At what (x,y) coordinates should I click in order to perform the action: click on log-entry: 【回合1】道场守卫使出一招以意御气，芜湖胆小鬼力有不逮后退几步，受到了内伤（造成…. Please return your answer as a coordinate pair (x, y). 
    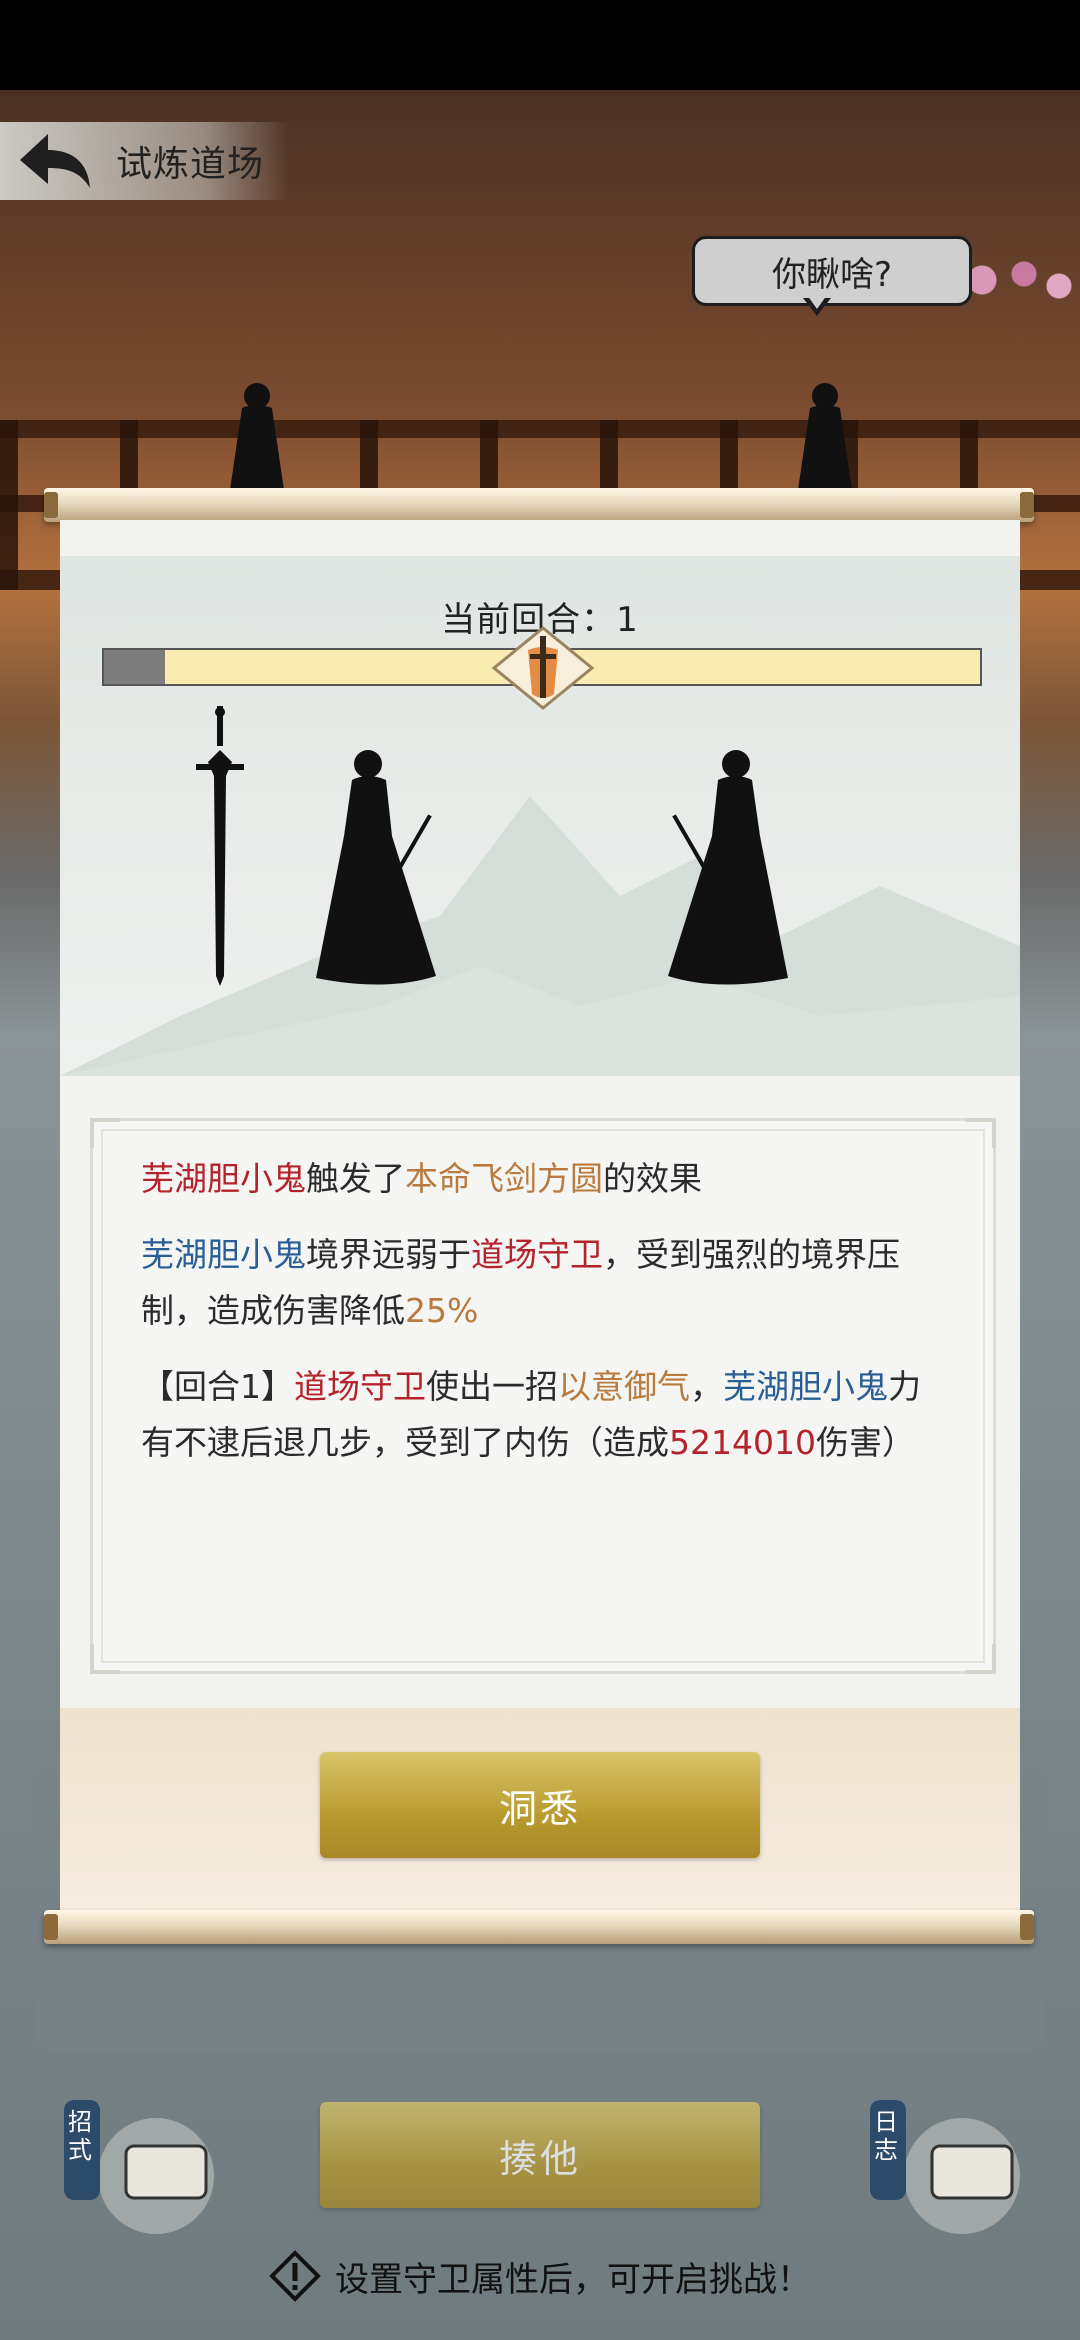
    Looking at the image, I should click on (546, 1415).